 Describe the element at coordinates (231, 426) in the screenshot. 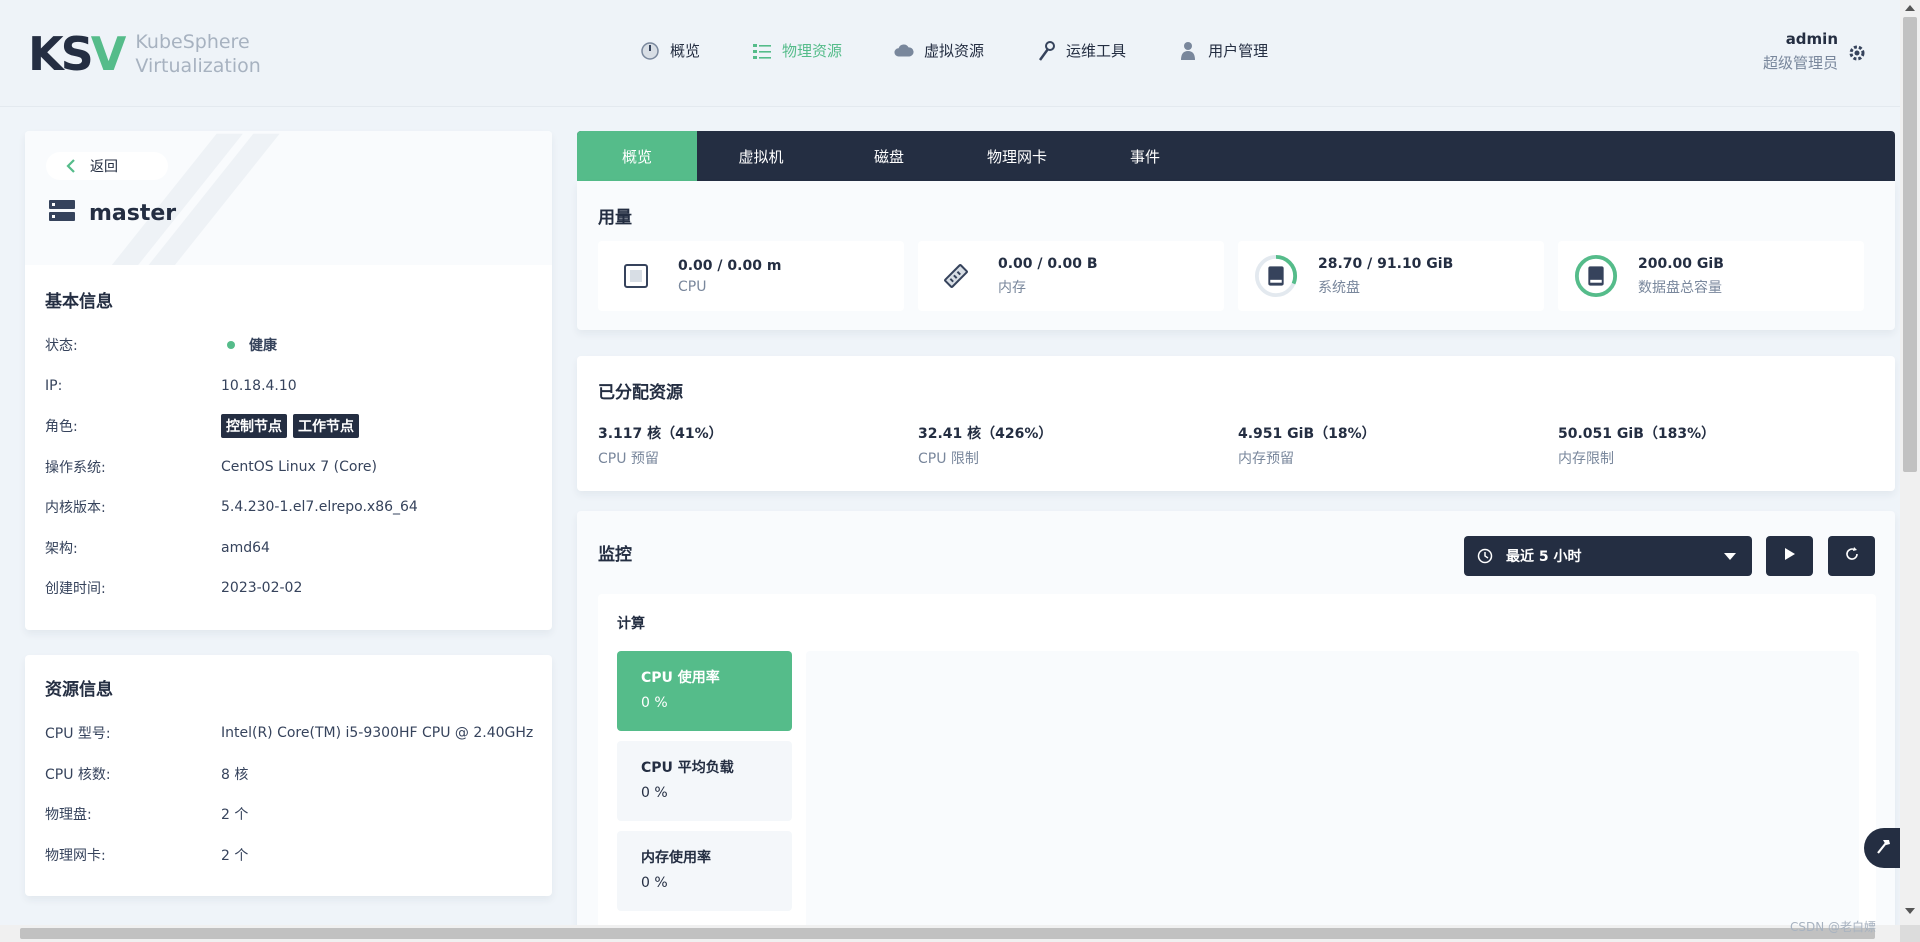

I see `info-row-role: 角色: 控制节点 工作节点` at that location.